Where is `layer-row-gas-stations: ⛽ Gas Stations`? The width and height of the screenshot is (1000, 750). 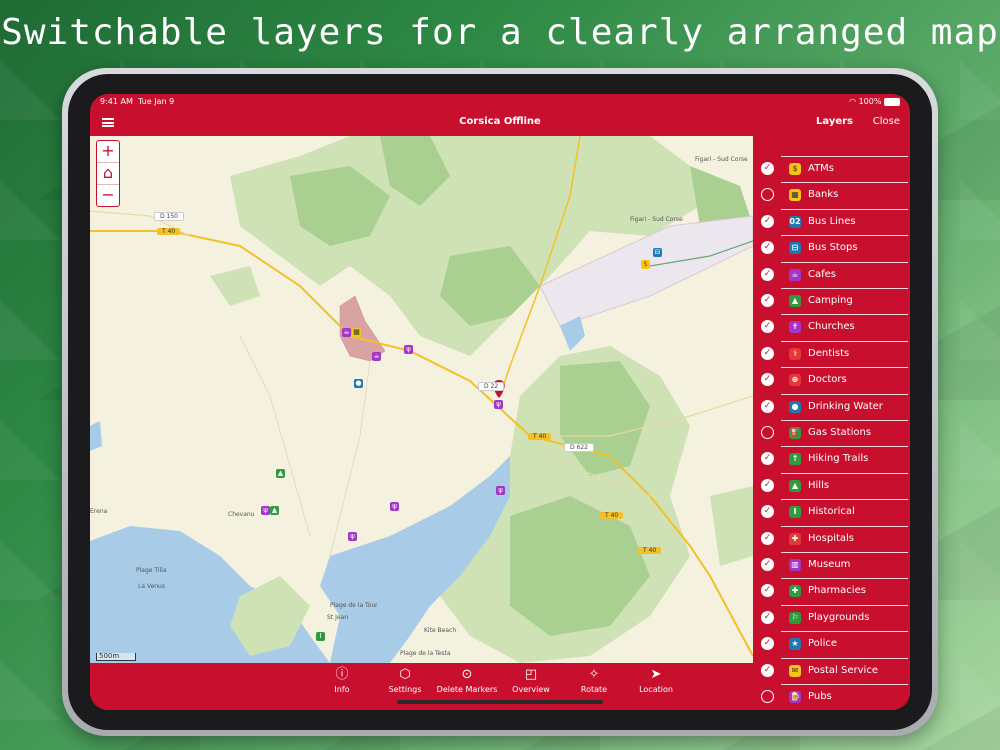
layer-row-gas-stations: ⛽ Gas Stations is located at coordinates (831, 433).